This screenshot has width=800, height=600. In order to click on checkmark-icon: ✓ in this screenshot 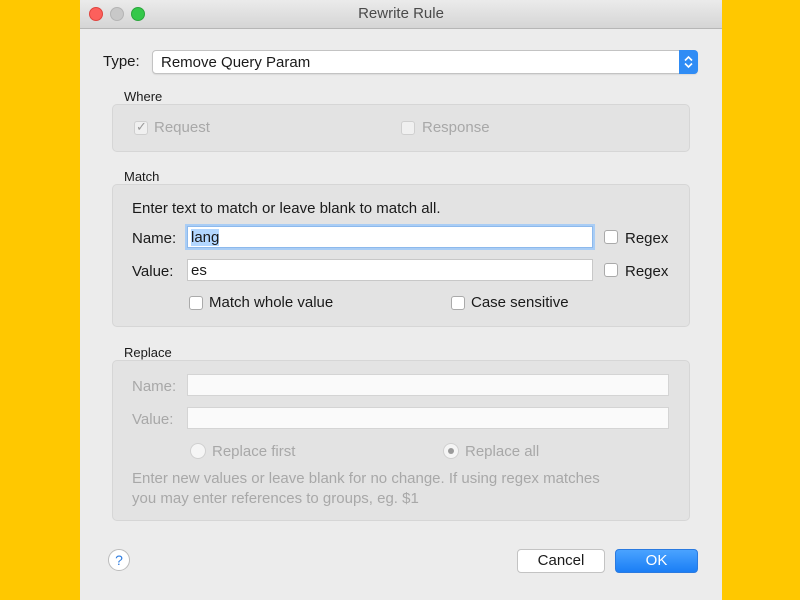, I will do `click(141, 126)`.